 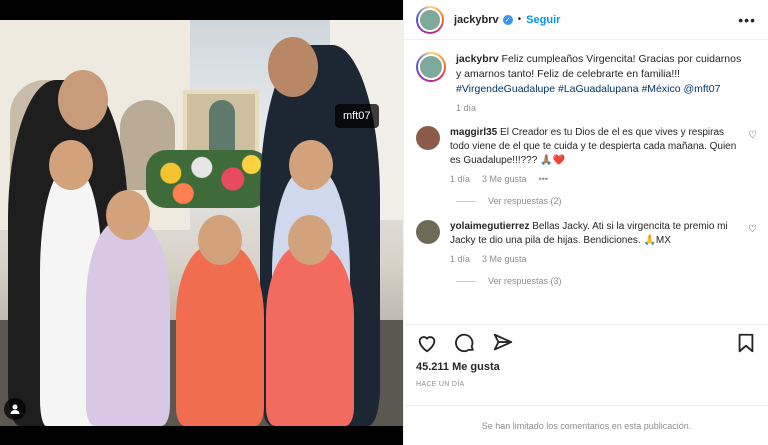 What do you see at coordinates (586, 342) in the screenshot?
I see `post-actions` at bounding box center [586, 342].